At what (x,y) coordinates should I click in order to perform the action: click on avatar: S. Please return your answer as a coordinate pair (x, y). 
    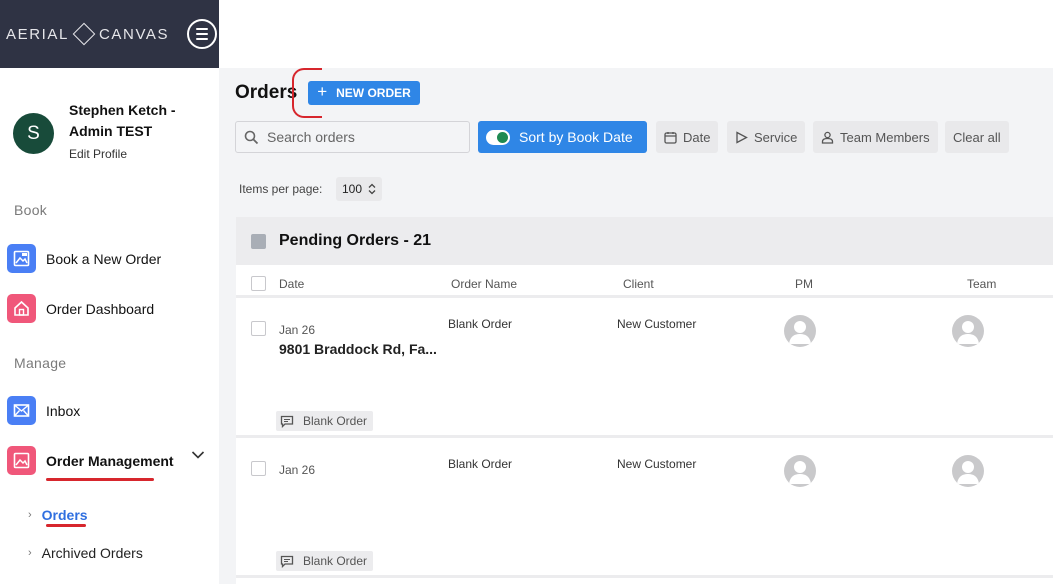
    Looking at the image, I should click on (33, 133).